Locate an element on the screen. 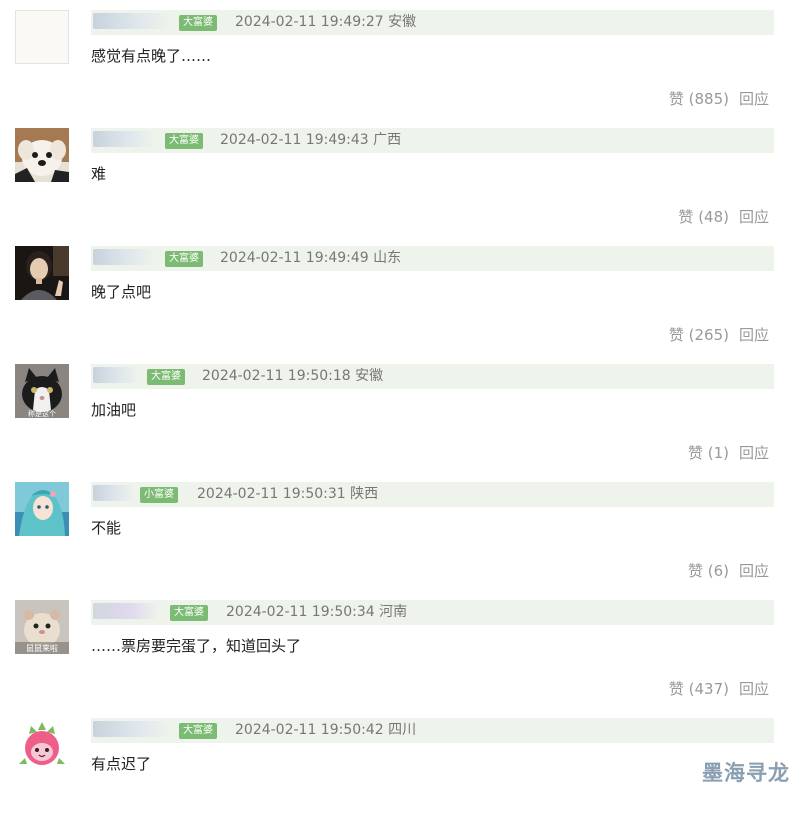 This screenshot has height=826, width=804. comment-meta: 大富婆 2024-02-11 19:49:43 广西 is located at coordinates (432, 140).